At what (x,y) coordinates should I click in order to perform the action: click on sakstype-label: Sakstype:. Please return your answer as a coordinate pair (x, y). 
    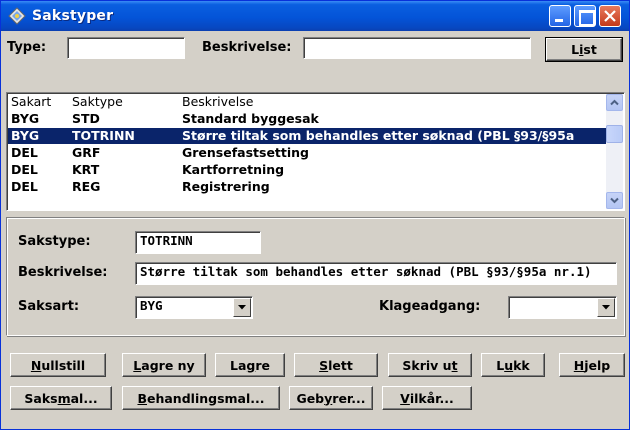
    Looking at the image, I should click on (54, 241).